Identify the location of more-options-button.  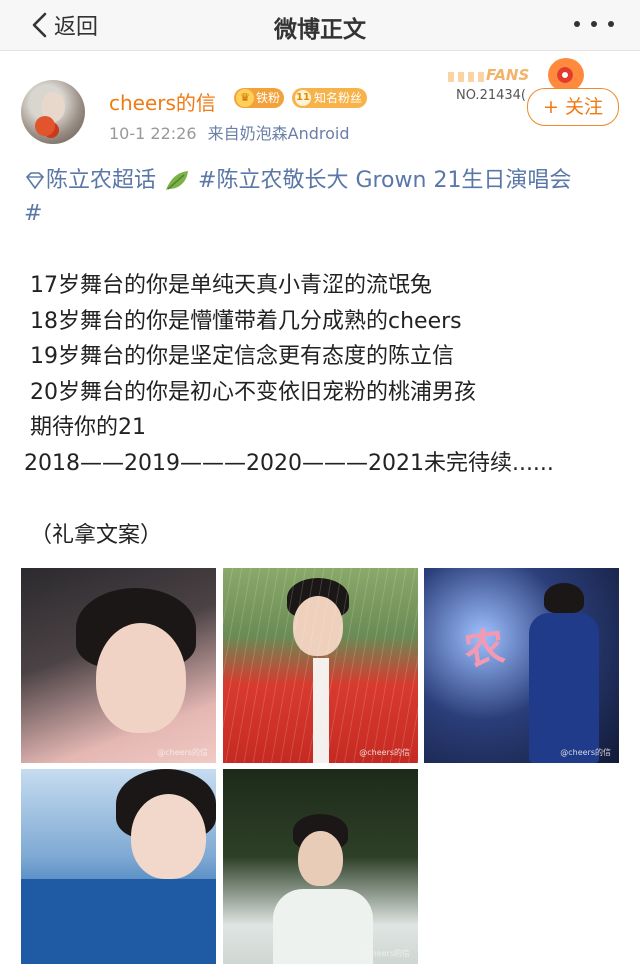
(594, 24).